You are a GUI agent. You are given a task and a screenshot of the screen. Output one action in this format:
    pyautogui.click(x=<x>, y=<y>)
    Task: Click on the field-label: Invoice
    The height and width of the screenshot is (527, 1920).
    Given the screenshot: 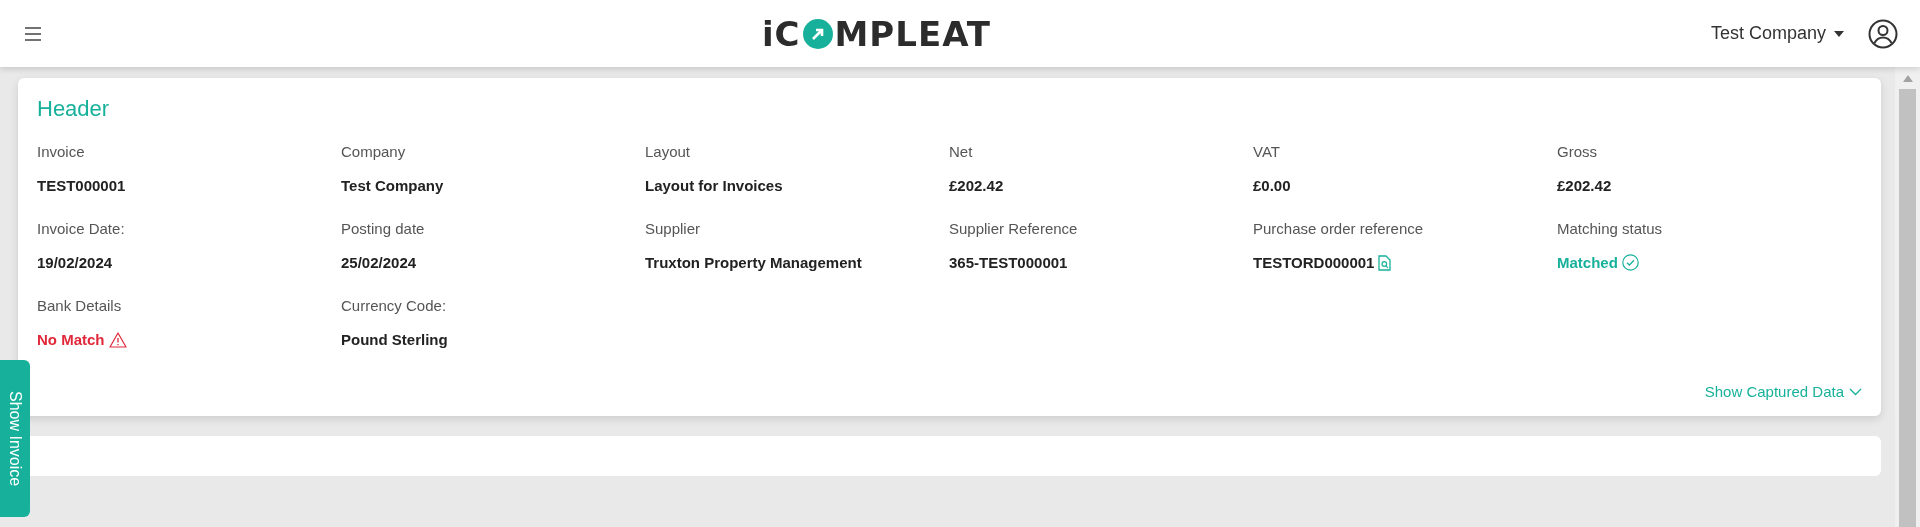 What is the action you would take?
    pyautogui.click(x=61, y=152)
    